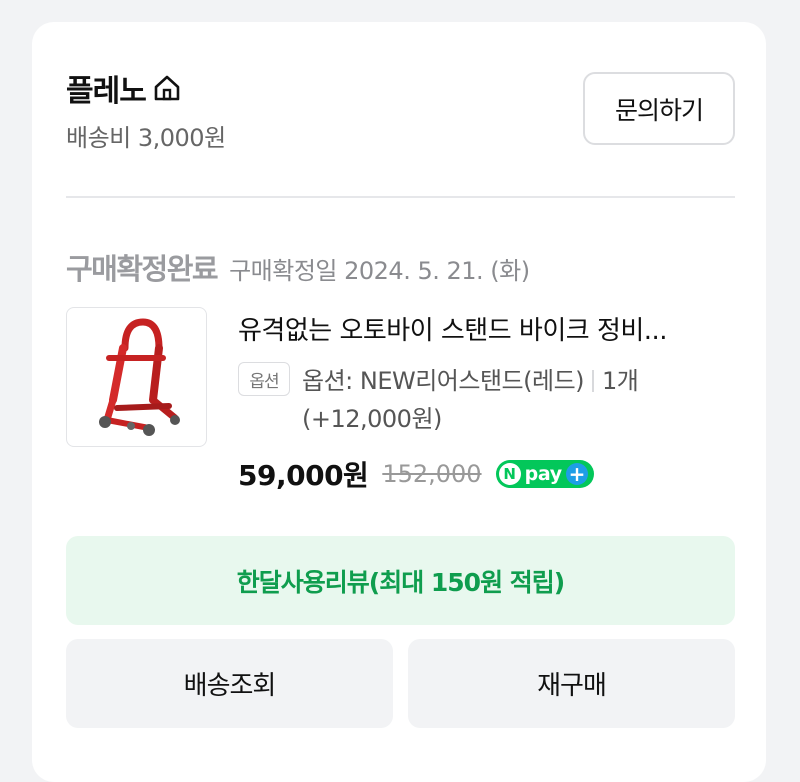 The image size is (800, 782). What do you see at coordinates (264, 379) in the screenshot?
I see `option-badge: 옵션` at bounding box center [264, 379].